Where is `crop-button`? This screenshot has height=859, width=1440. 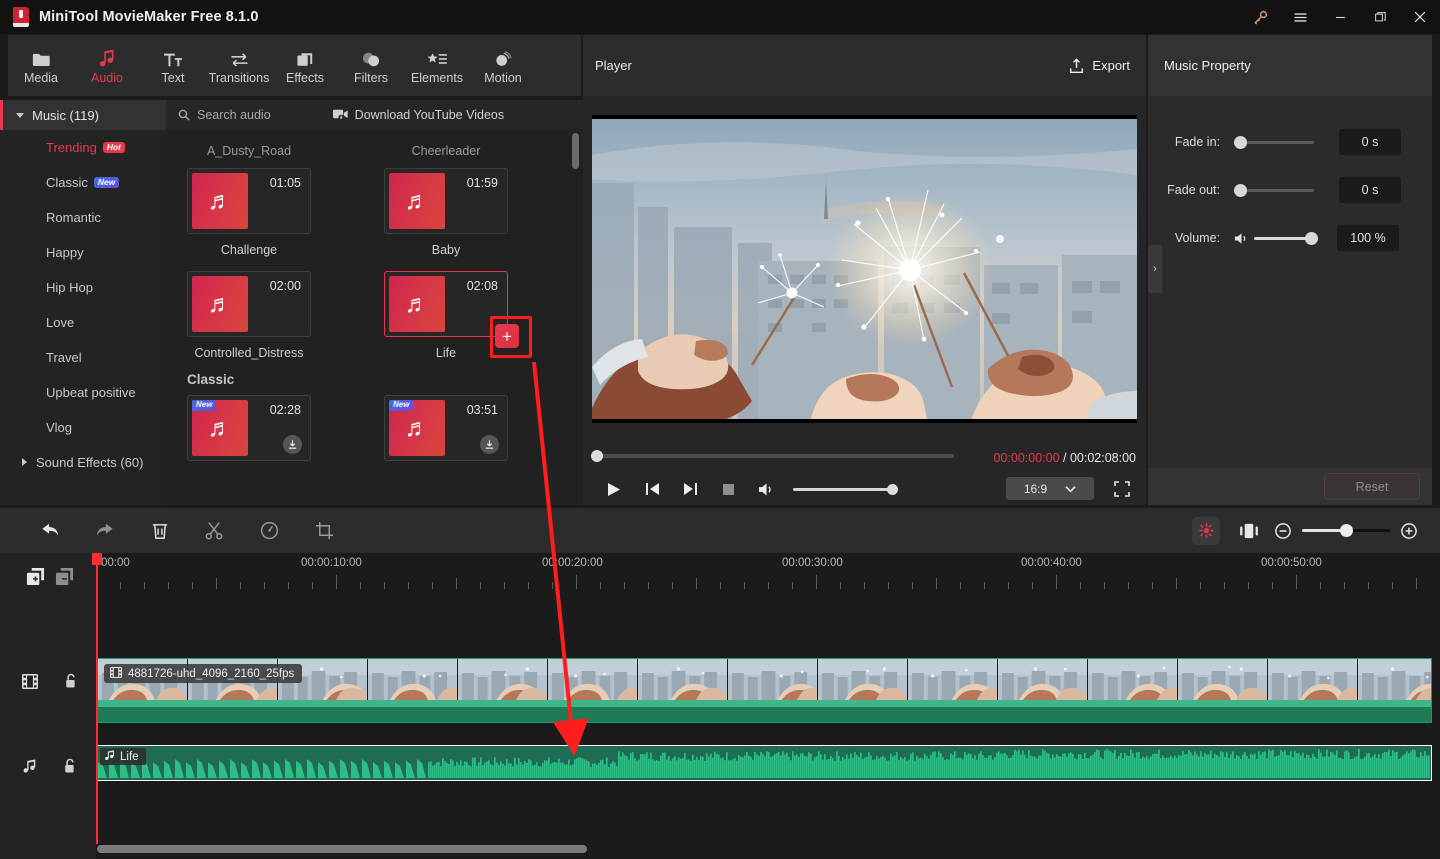
crop-button is located at coordinates (324, 530).